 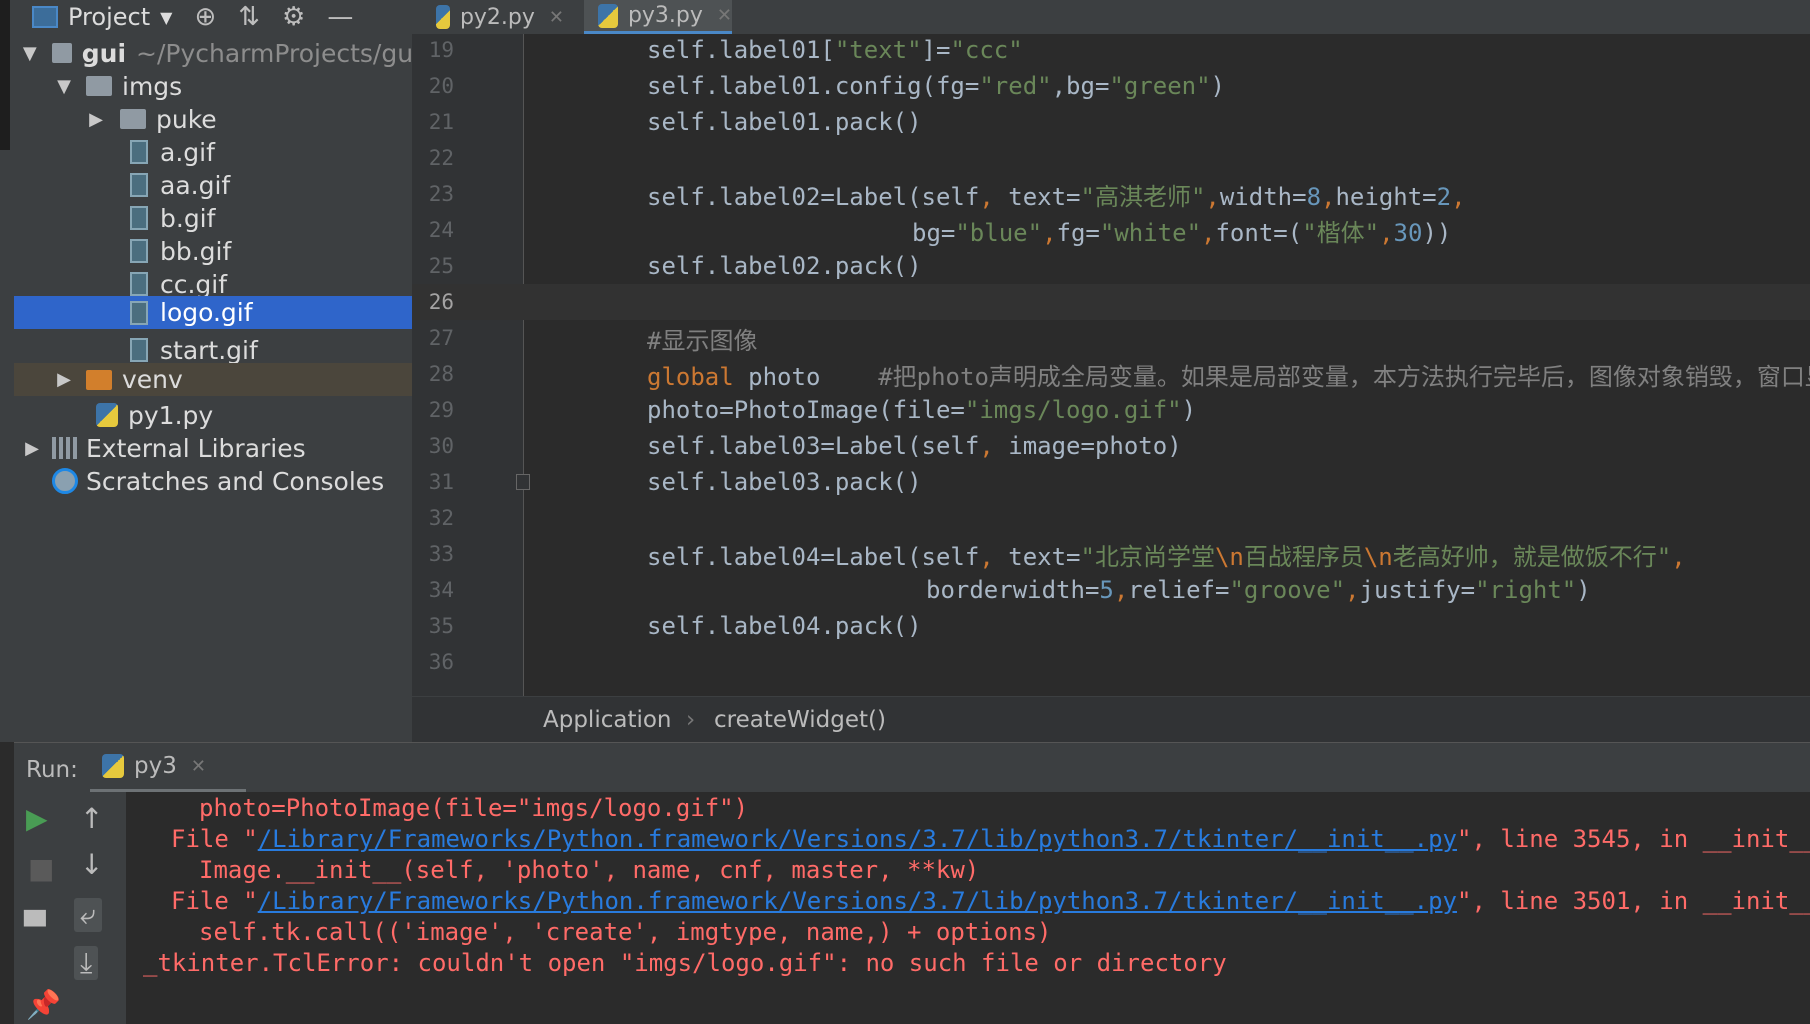 I want to click on chevron-down-icon: ▼, so click(x=166, y=17).